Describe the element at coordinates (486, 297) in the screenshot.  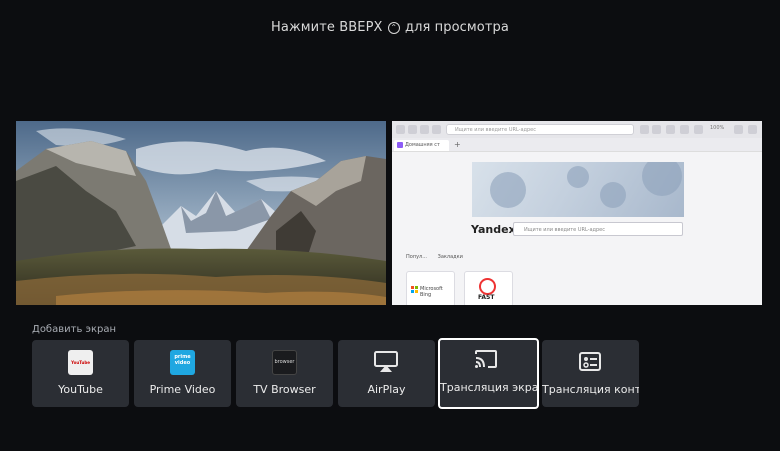
I see `fast-tile-label: FAST` at that location.